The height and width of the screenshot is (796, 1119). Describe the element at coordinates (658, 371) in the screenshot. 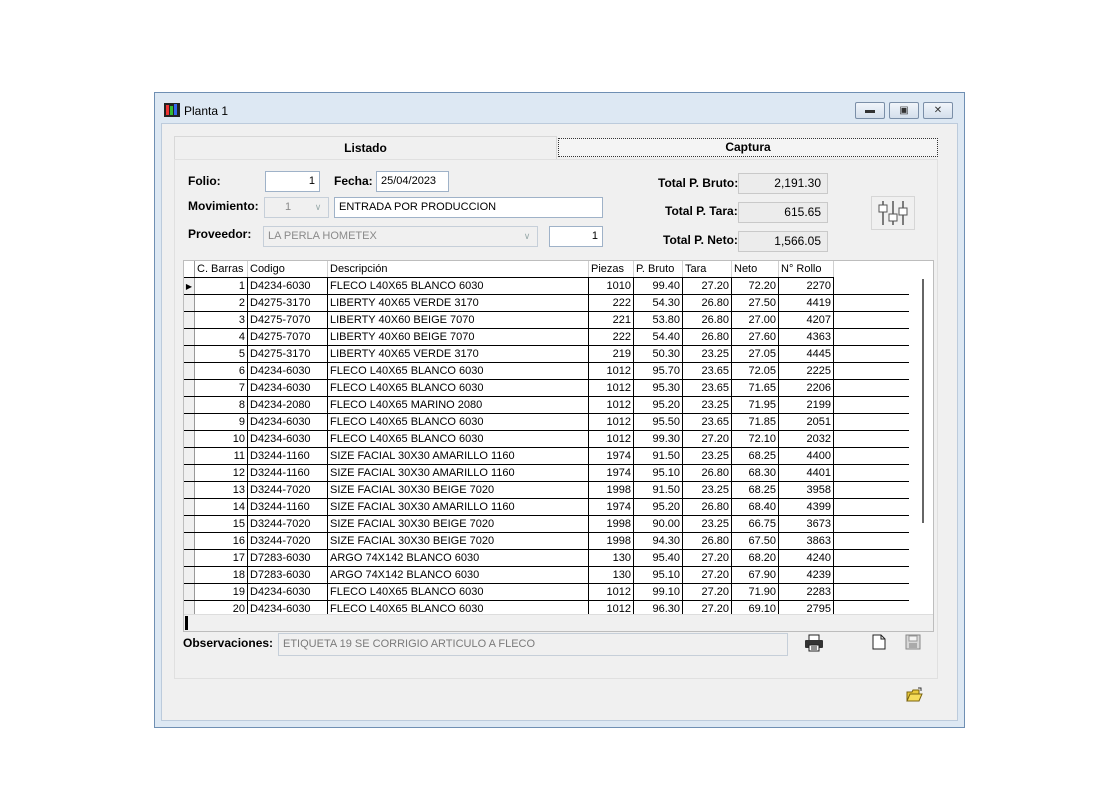

I see `table-cell: 95.70` at that location.